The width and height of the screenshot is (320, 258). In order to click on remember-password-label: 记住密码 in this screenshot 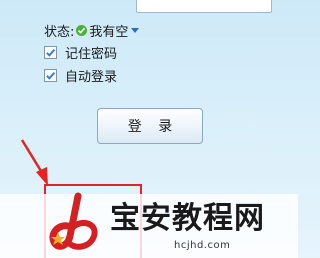, I will do `click(91, 54)`.